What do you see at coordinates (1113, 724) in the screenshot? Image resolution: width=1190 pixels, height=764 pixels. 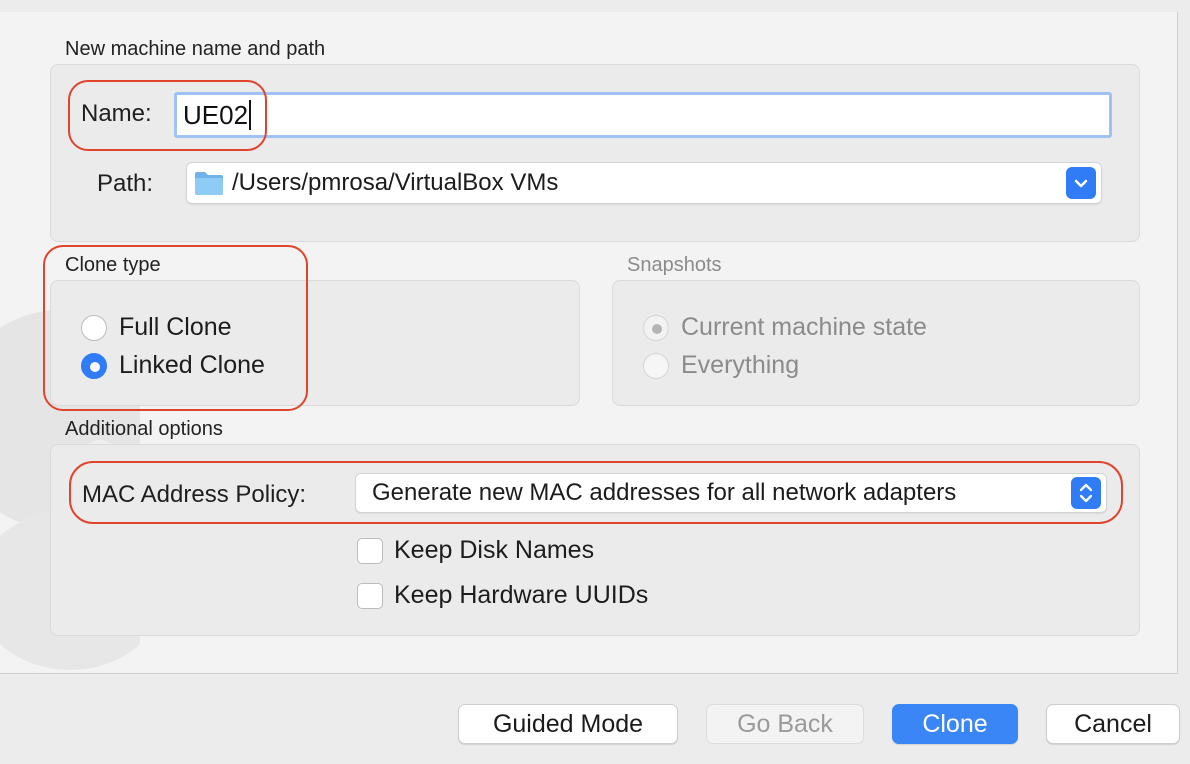 I see `cancel-button: Cancel` at bounding box center [1113, 724].